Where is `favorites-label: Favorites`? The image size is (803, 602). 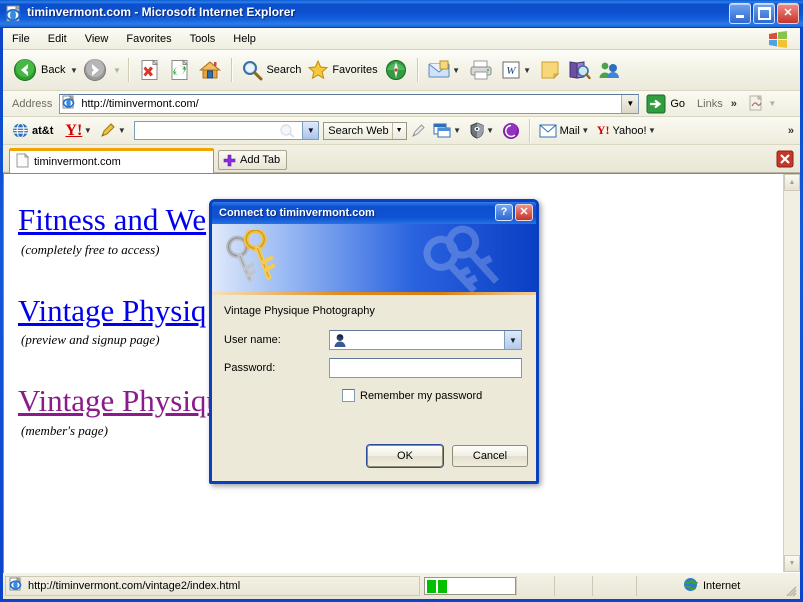
favorites-label: Favorites is located at coordinates (355, 70).